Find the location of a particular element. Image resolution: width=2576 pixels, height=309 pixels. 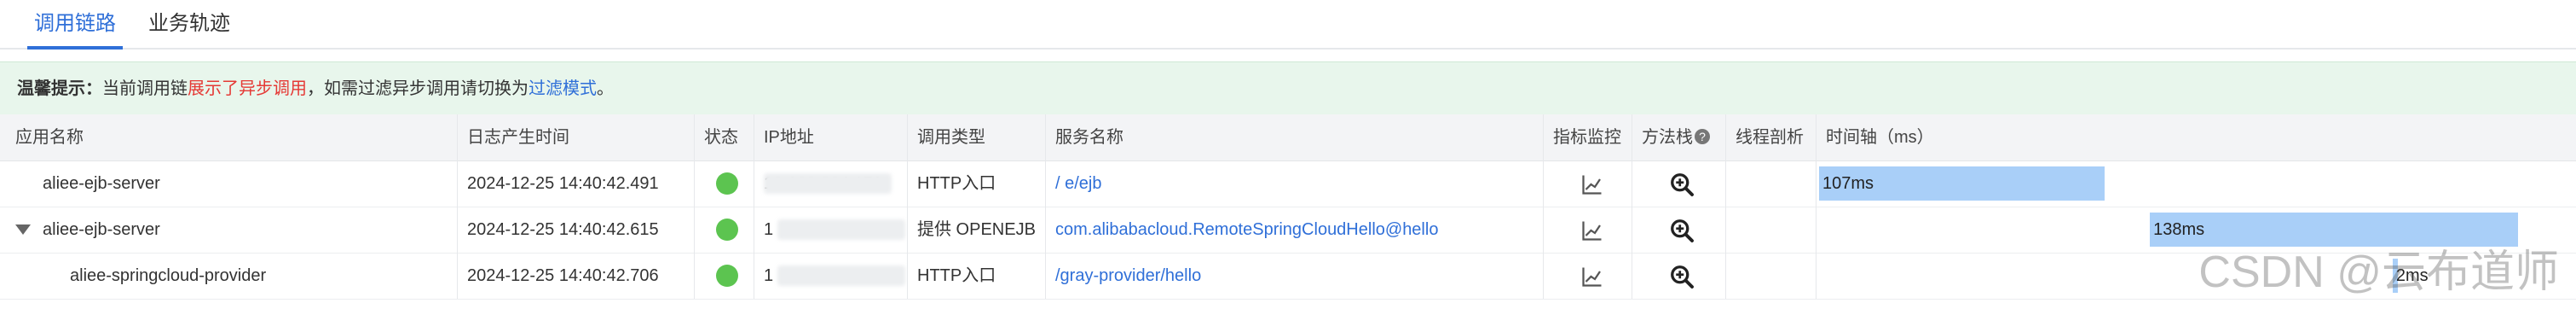

tip-text-2: ，如需过滤异步调用请切换为 is located at coordinates (417, 88).